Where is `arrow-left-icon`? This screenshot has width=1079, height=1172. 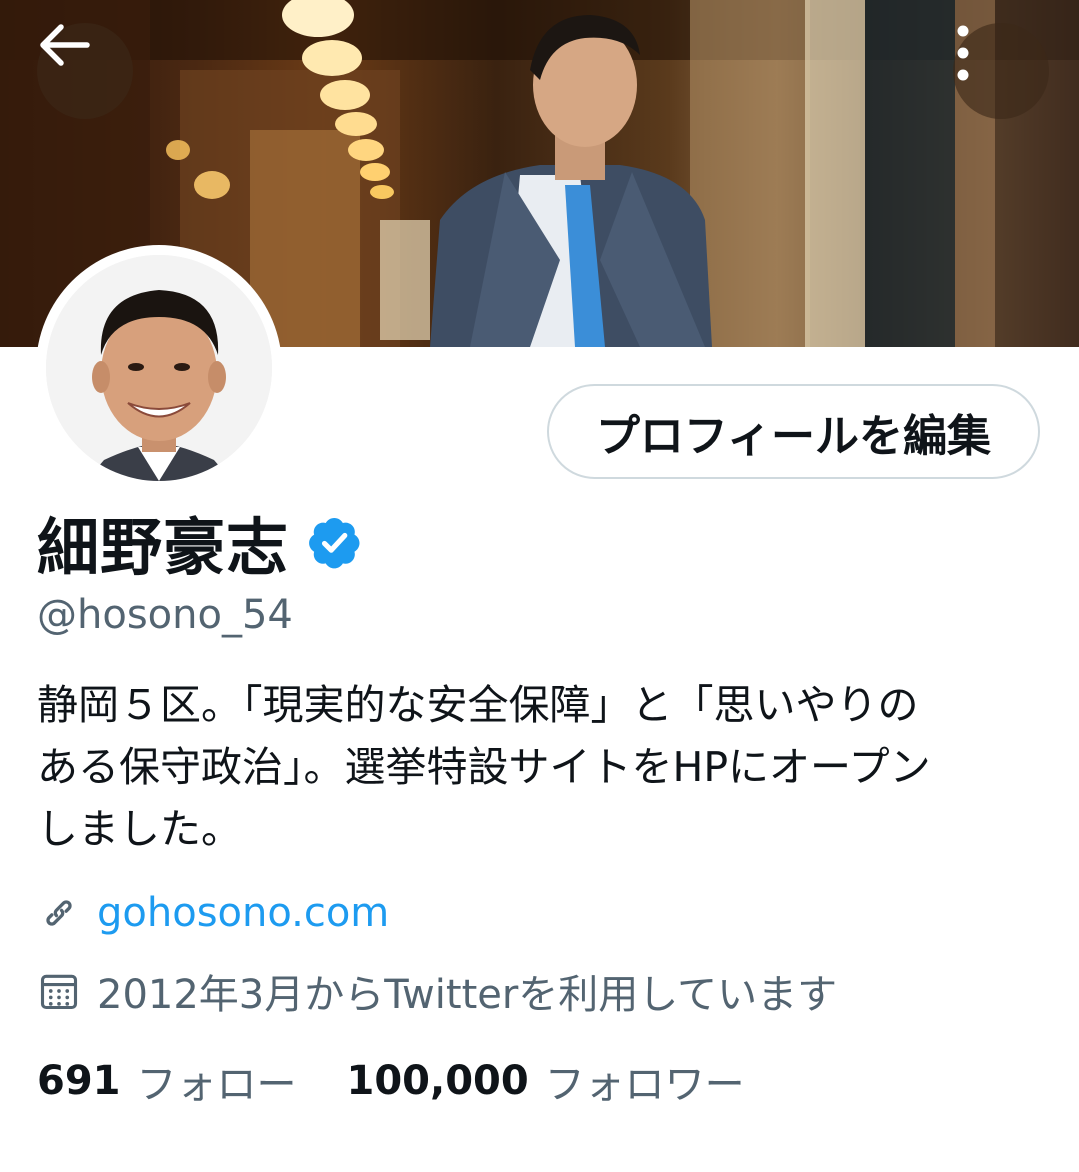 arrow-left-icon is located at coordinates (65, 45).